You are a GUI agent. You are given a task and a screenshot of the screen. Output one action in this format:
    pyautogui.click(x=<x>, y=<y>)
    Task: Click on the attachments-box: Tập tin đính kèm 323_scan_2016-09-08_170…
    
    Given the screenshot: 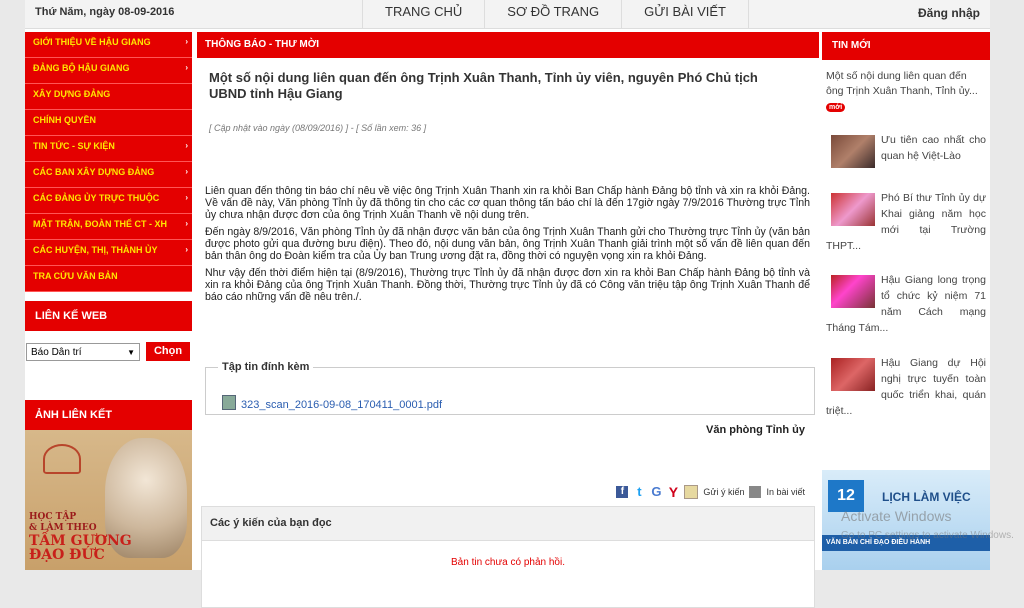 What is the action you would take?
    pyautogui.click(x=510, y=388)
    